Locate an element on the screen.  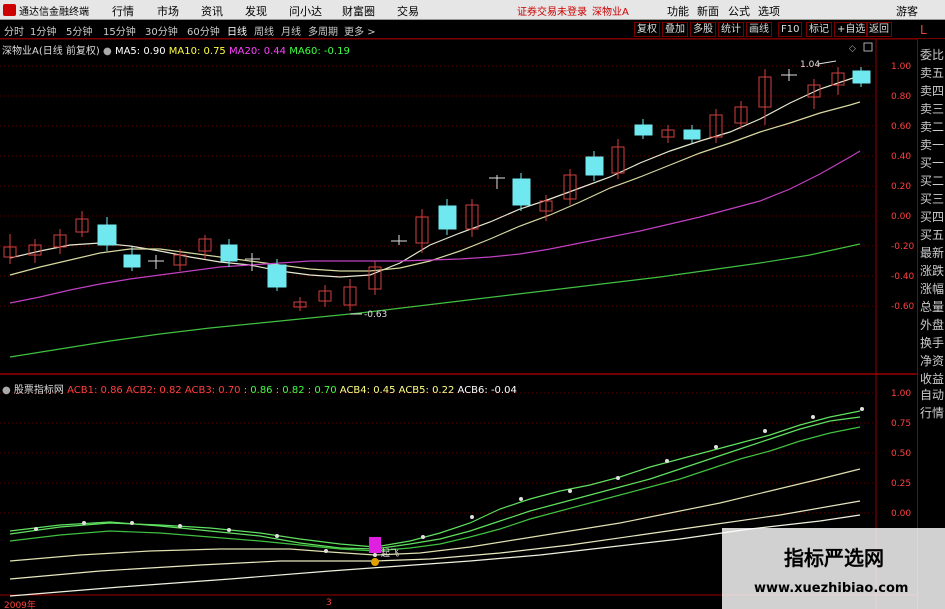
period-monthly: 月线 is located at coordinates (291, 30).